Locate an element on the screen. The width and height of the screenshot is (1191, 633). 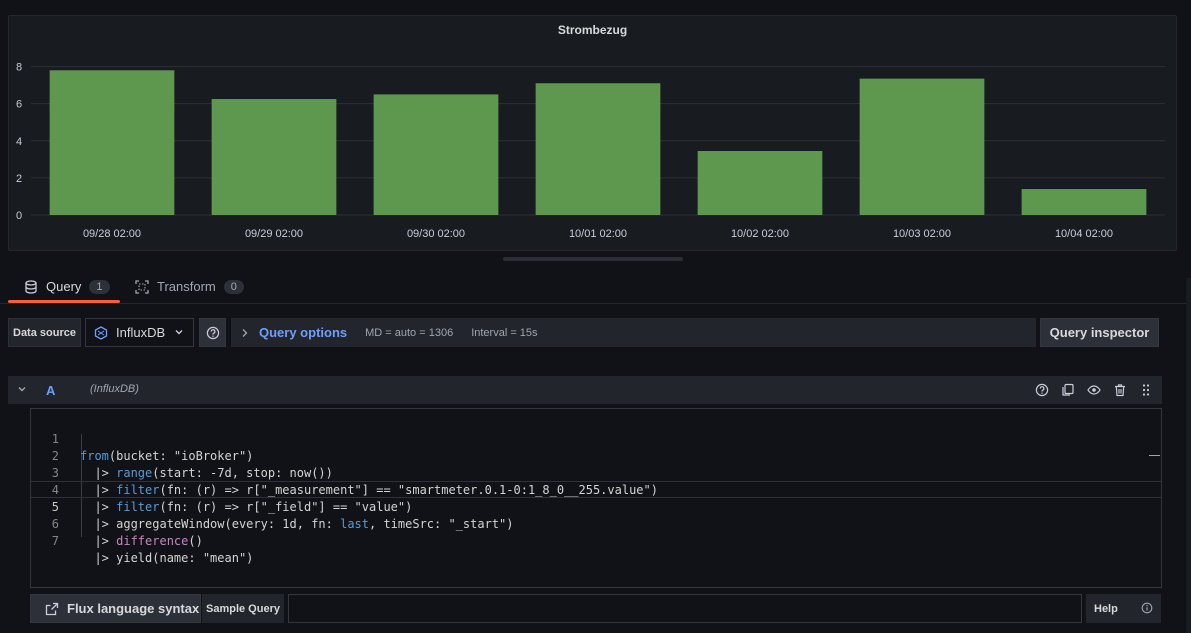
page-scrollbar is located at coordinates (1188, 455).